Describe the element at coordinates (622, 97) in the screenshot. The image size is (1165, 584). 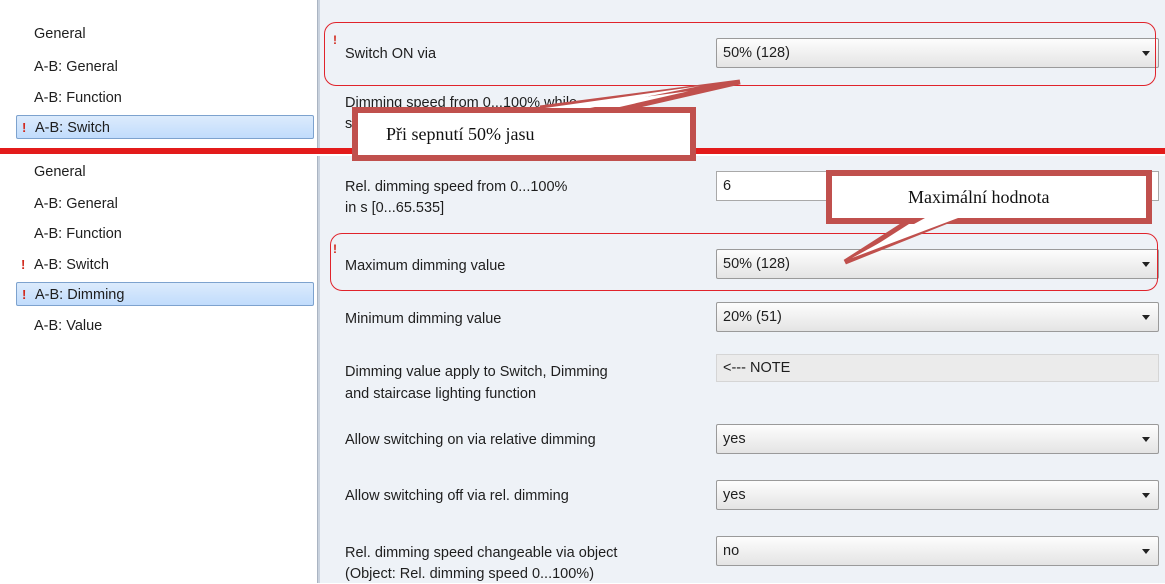
I see `callout-pointer-switch-fill` at that location.